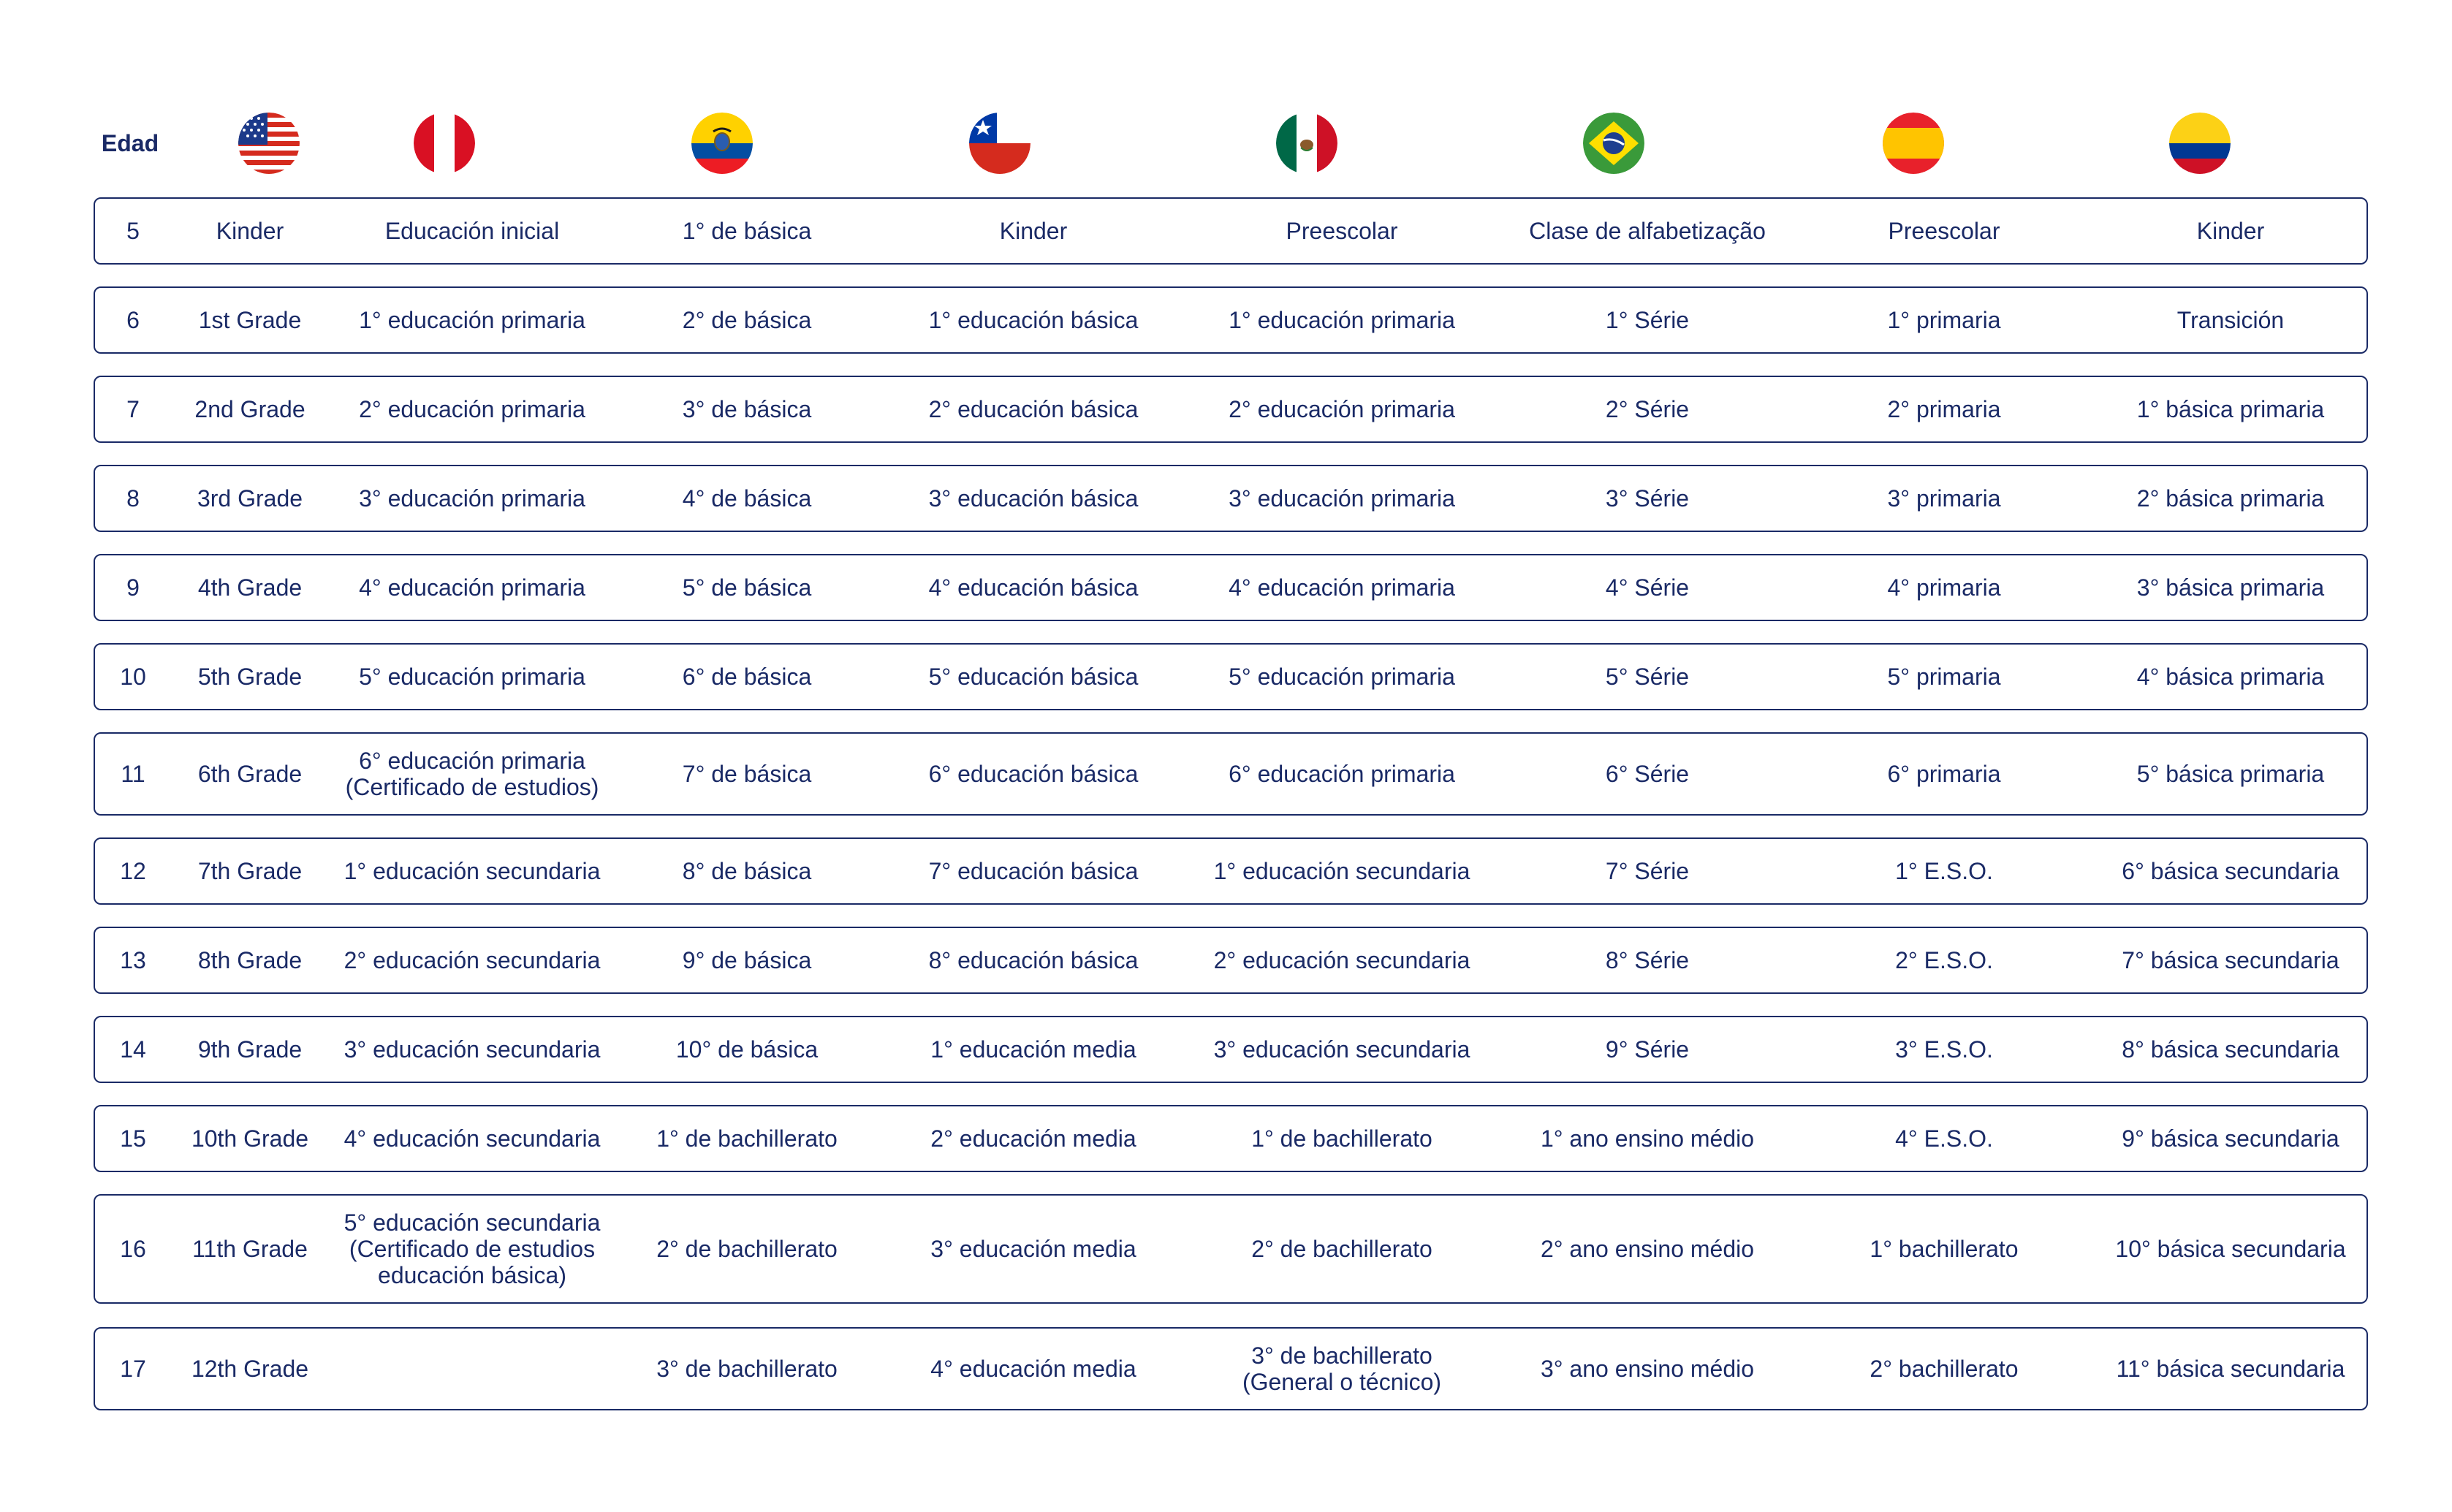 This screenshot has width=2452, height=1512. Describe the element at coordinates (133, 409) in the screenshot. I see `age-cell: 7` at that location.